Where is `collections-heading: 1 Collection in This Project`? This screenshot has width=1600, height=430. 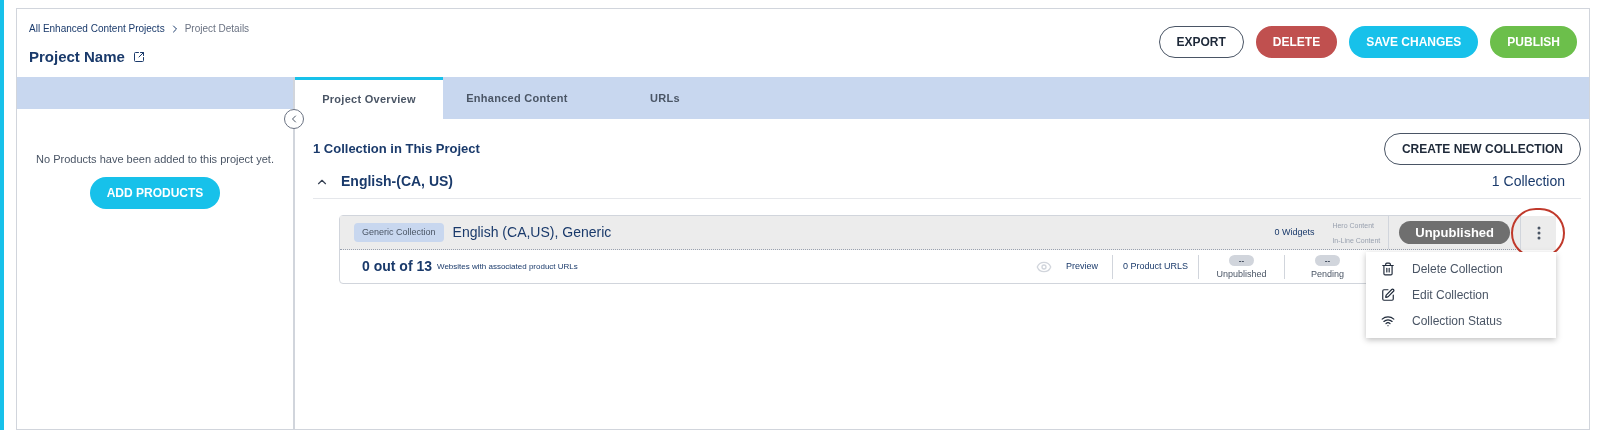 collections-heading: 1 Collection in This Project is located at coordinates (396, 149).